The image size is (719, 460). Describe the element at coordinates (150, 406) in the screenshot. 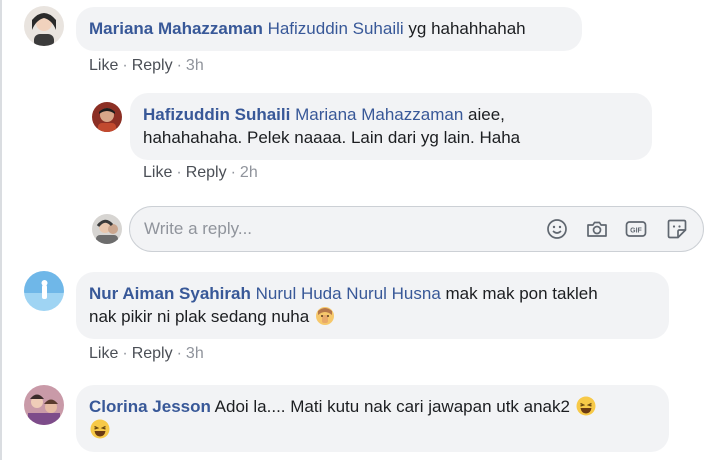

I see `comment-author: Clorina Jesson` at that location.